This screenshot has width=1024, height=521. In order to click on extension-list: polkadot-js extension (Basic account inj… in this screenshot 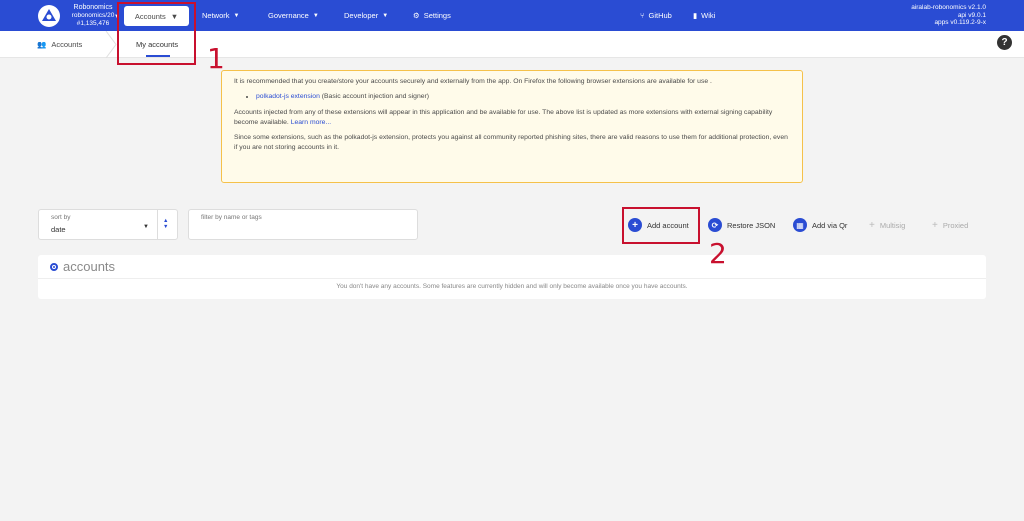, I will do `click(523, 97)`.